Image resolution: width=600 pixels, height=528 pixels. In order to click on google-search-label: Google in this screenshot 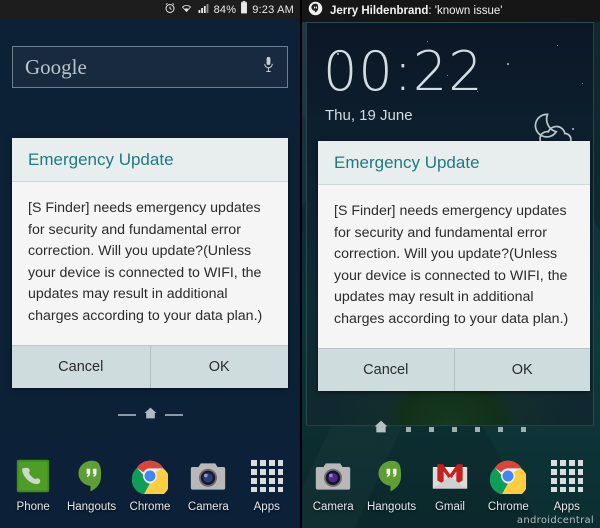, I will do `click(56, 66)`.